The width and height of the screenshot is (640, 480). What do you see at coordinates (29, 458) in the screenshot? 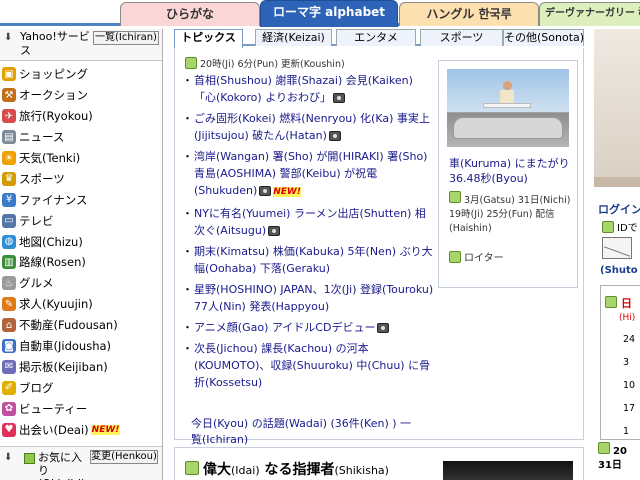
I see `favorites-icon` at bounding box center [29, 458].